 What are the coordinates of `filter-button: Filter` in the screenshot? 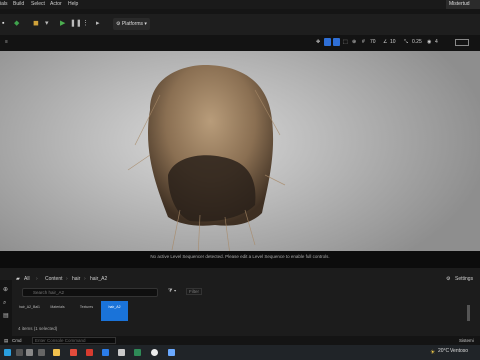 It's located at (194, 291).